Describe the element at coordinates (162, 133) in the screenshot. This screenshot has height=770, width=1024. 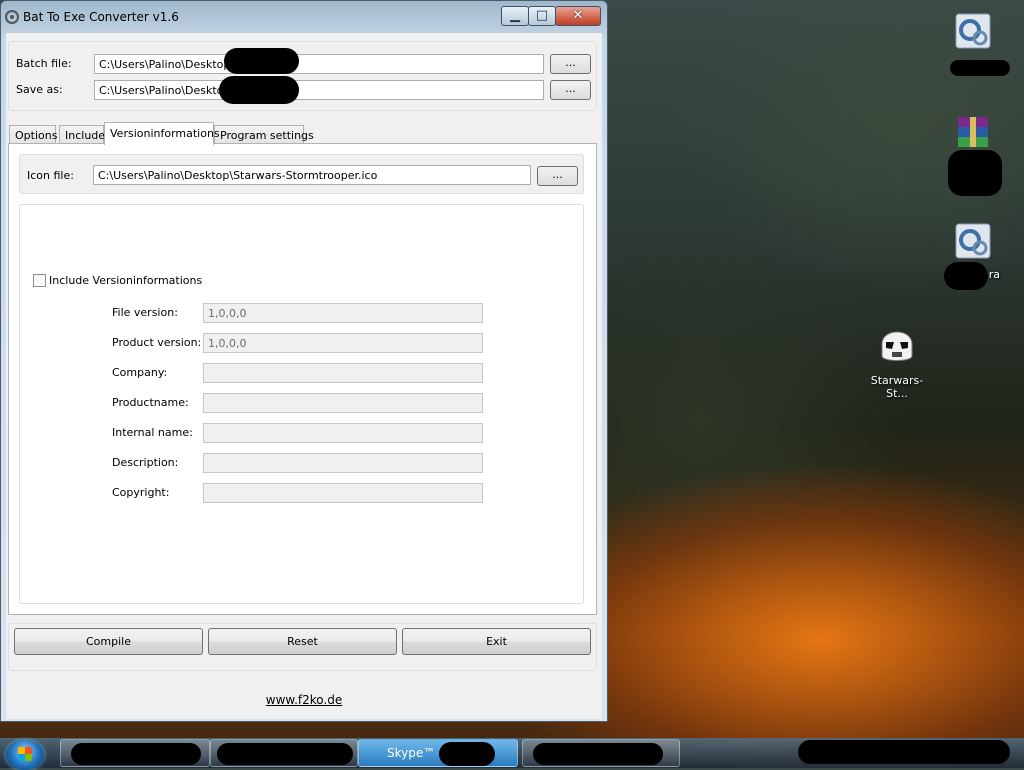
I see `tab-versioninformations: Versioninformations` at that location.